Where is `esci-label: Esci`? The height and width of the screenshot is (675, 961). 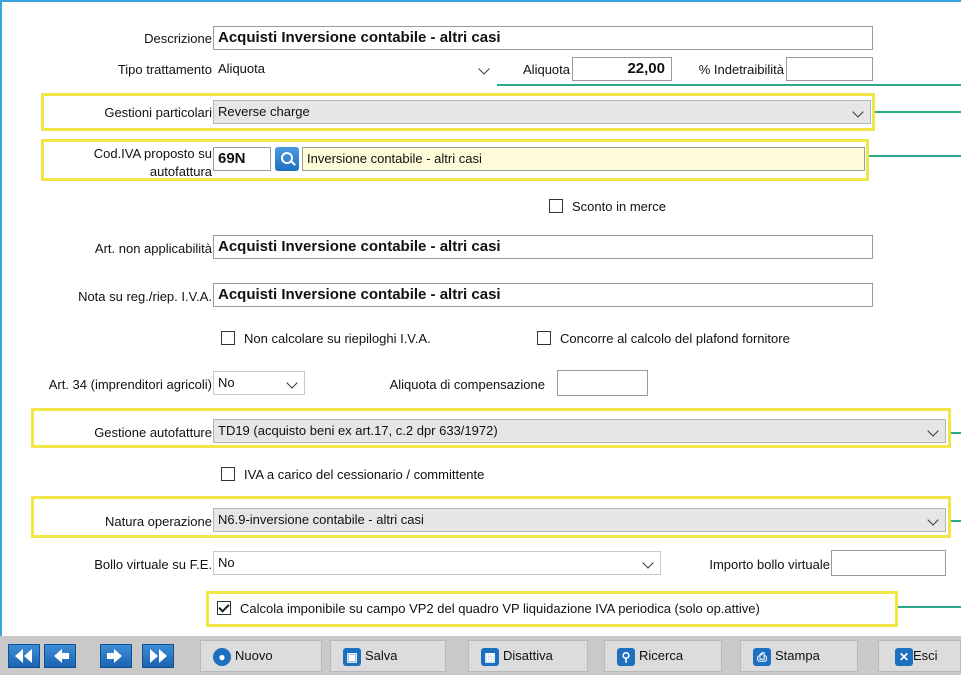 esci-label: Esci is located at coordinates (925, 655).